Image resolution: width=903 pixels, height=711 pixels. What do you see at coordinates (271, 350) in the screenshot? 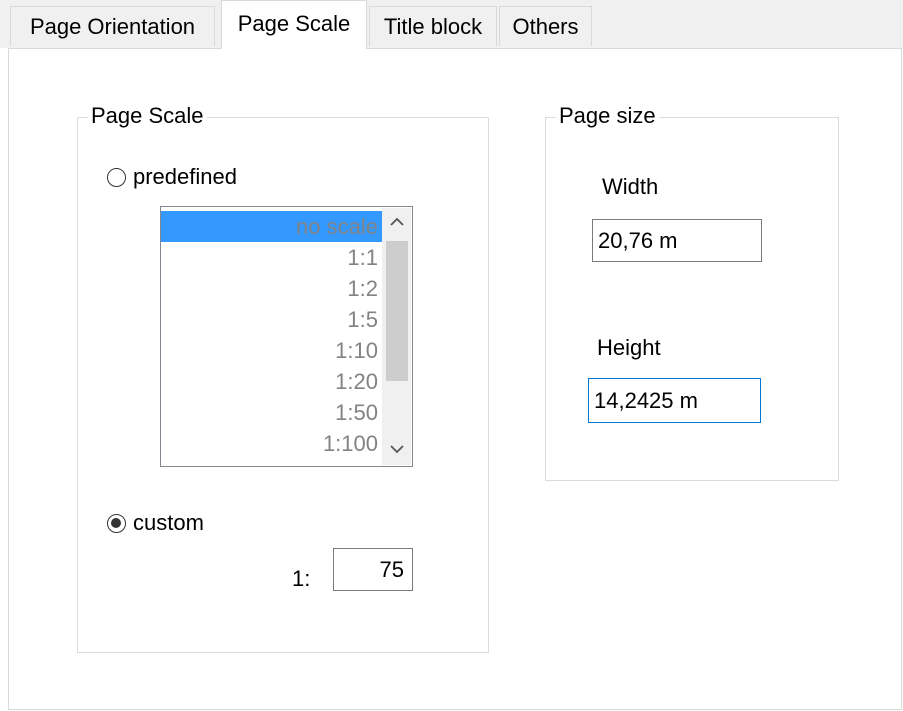
I see `list-item-1-10: 1:10` at bounding box center [271, 350].